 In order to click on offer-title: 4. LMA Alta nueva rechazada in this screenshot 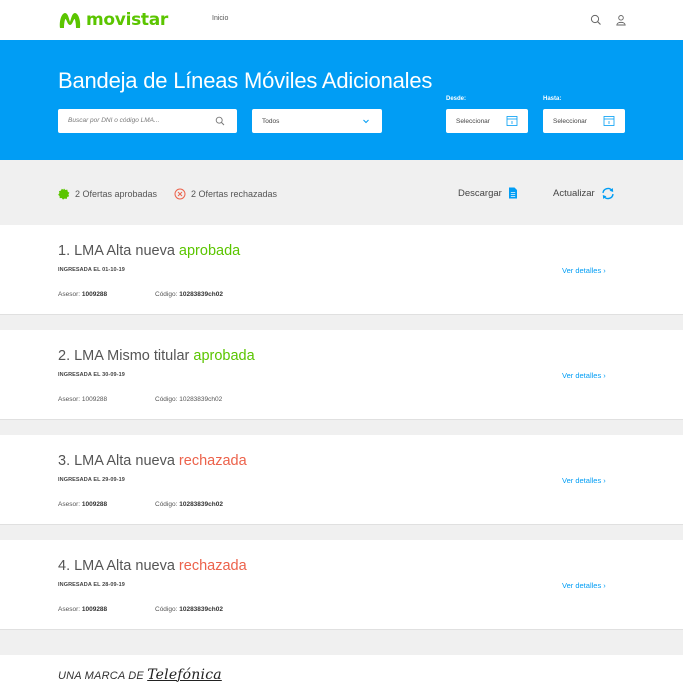, I will do `click(152, 566)`.